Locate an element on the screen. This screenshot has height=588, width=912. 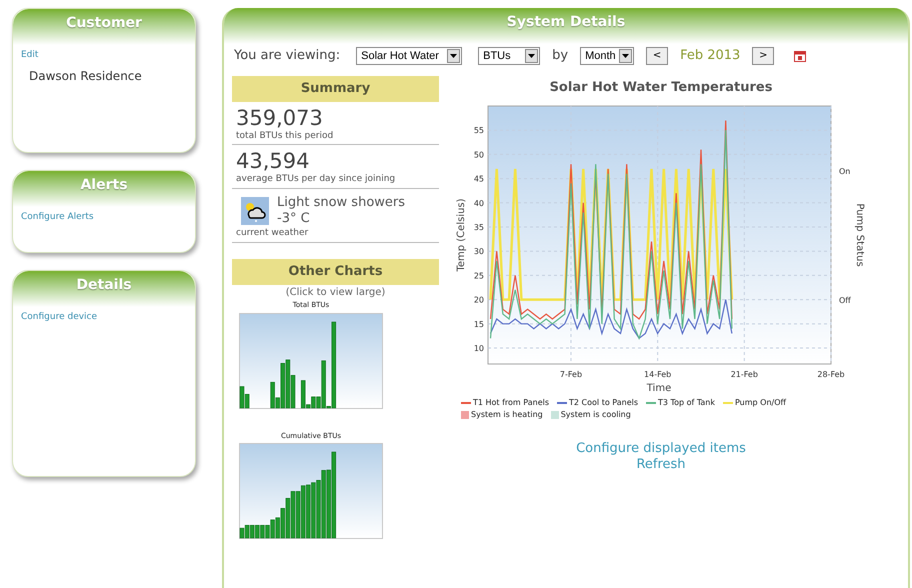
panel-title: Alerts is located at coordinates (104, 185).